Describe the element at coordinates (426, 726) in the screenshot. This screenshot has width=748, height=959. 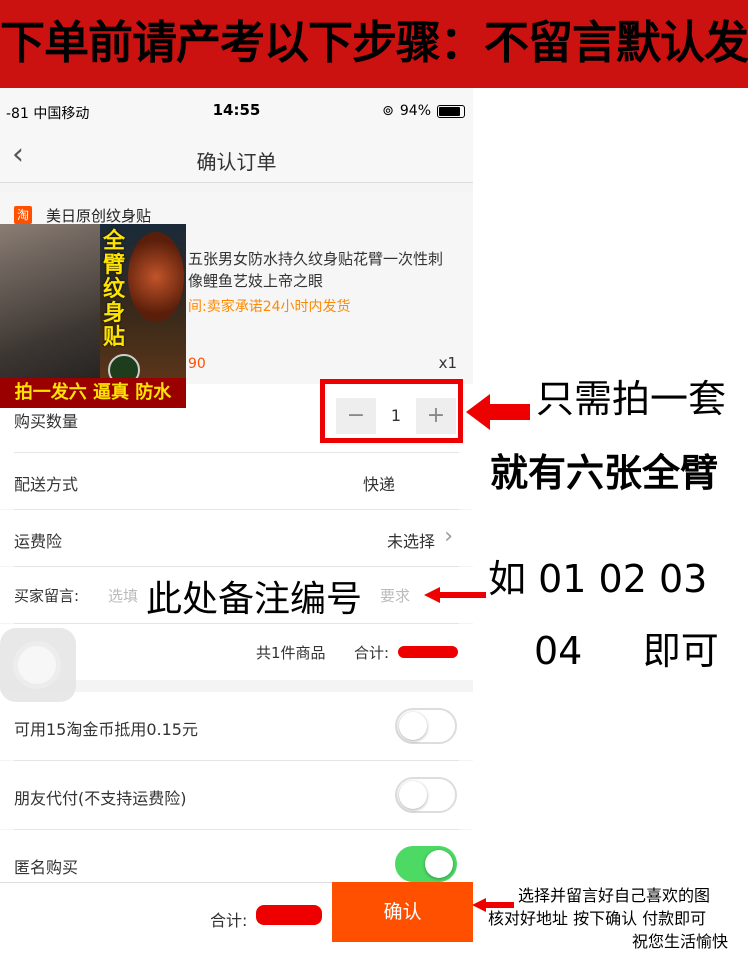
I see `coin-discount-toggle` at that location.